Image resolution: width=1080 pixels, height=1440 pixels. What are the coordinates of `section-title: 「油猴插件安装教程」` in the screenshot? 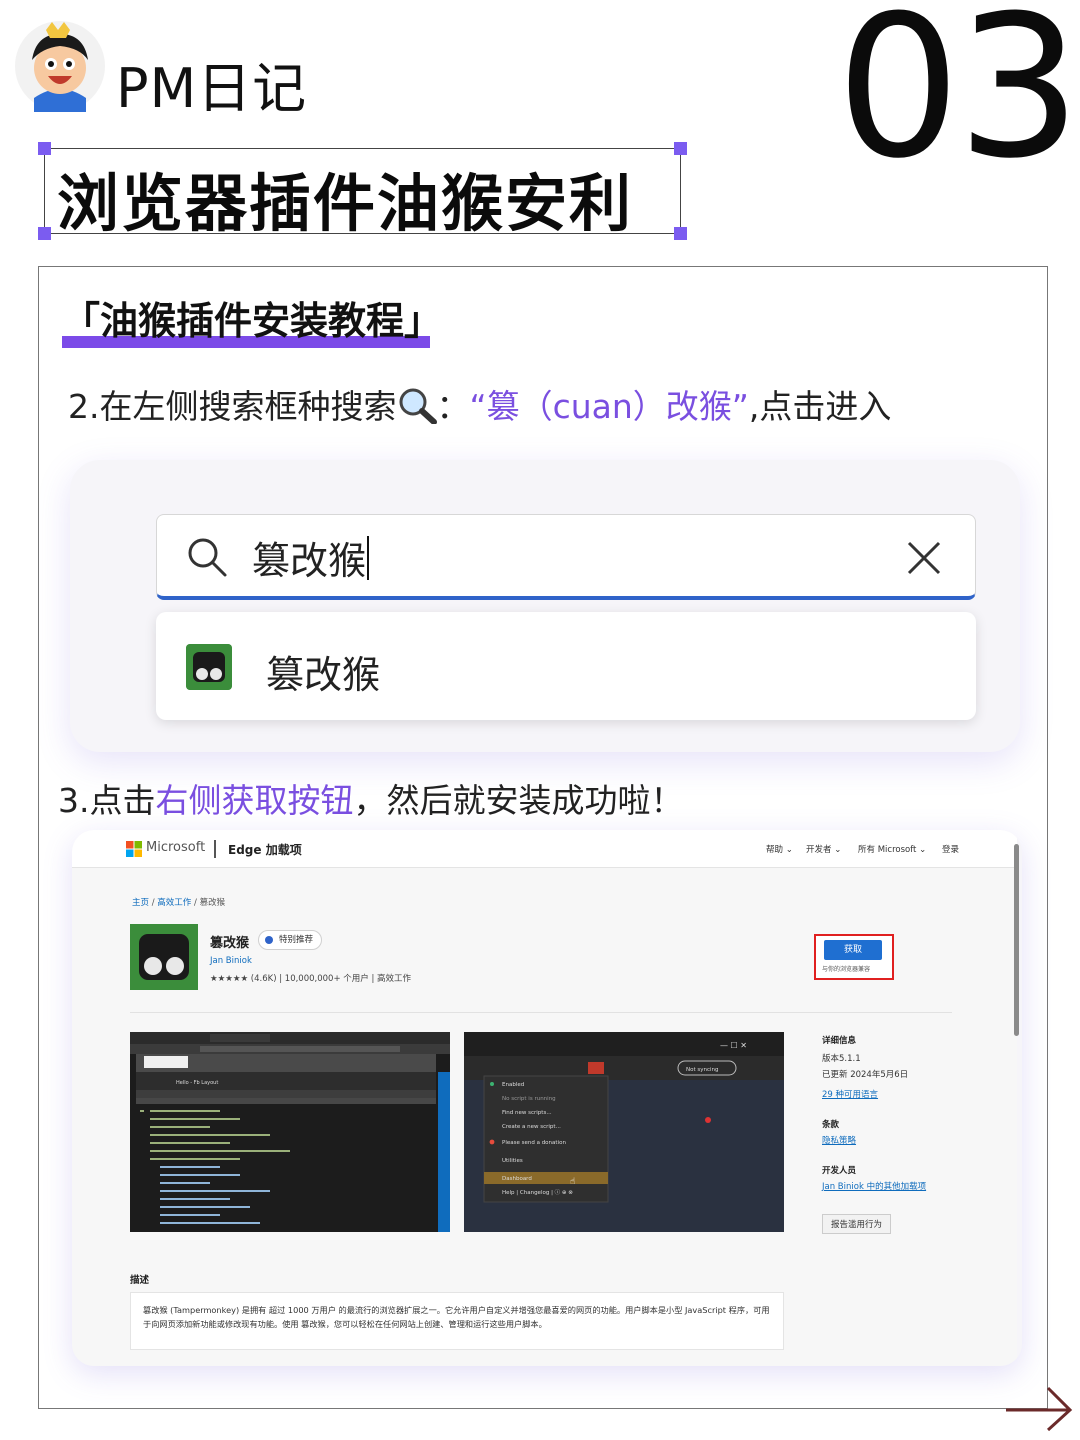 It's located at (252, 321).